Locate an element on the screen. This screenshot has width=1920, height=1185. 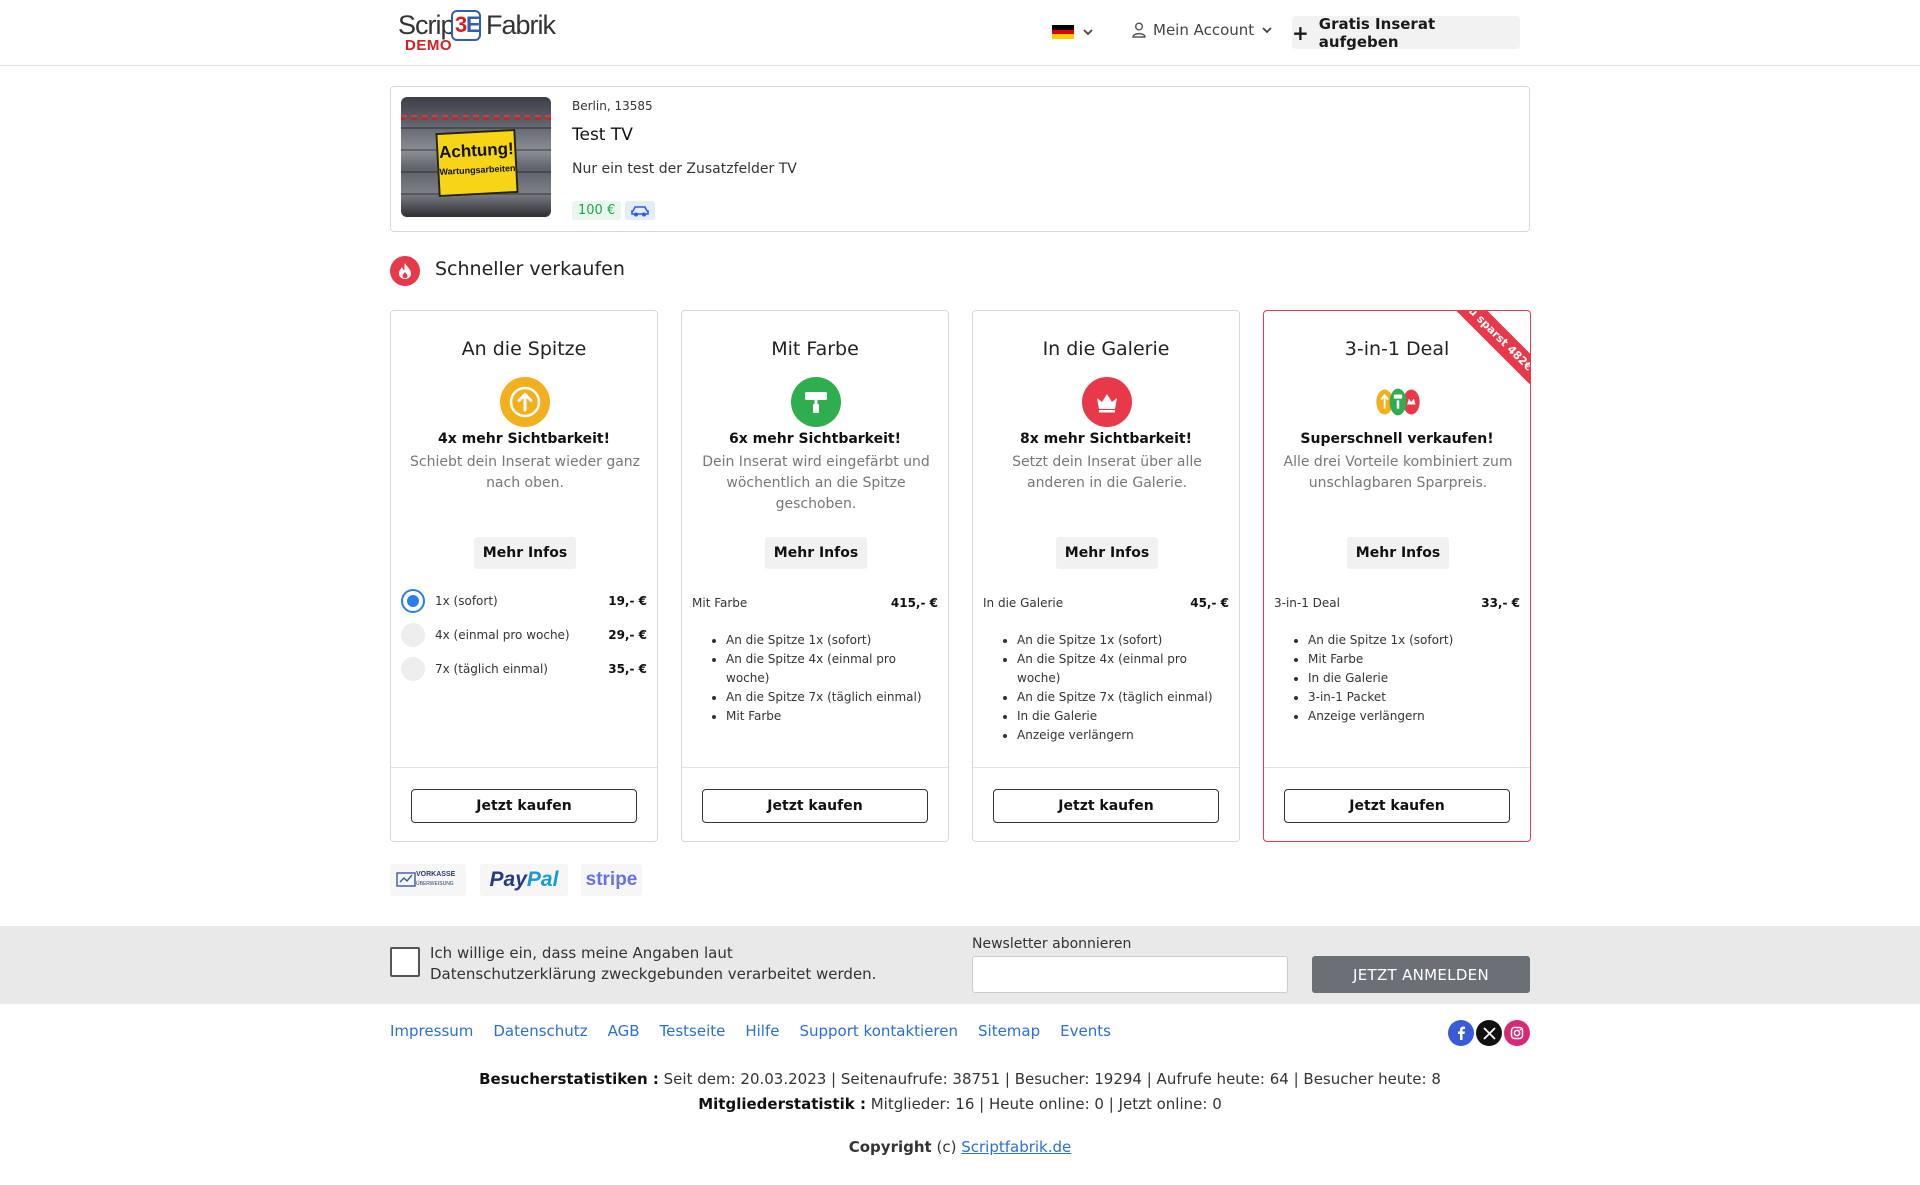
package-item-price: 33,- € is located at coordinates (1500, 603).